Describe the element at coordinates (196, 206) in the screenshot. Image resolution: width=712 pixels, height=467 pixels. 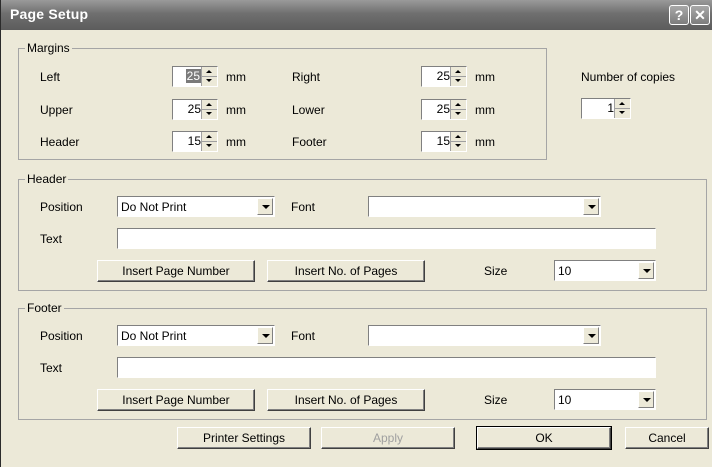
I see `header-position-select: Do Not Print` at that location.